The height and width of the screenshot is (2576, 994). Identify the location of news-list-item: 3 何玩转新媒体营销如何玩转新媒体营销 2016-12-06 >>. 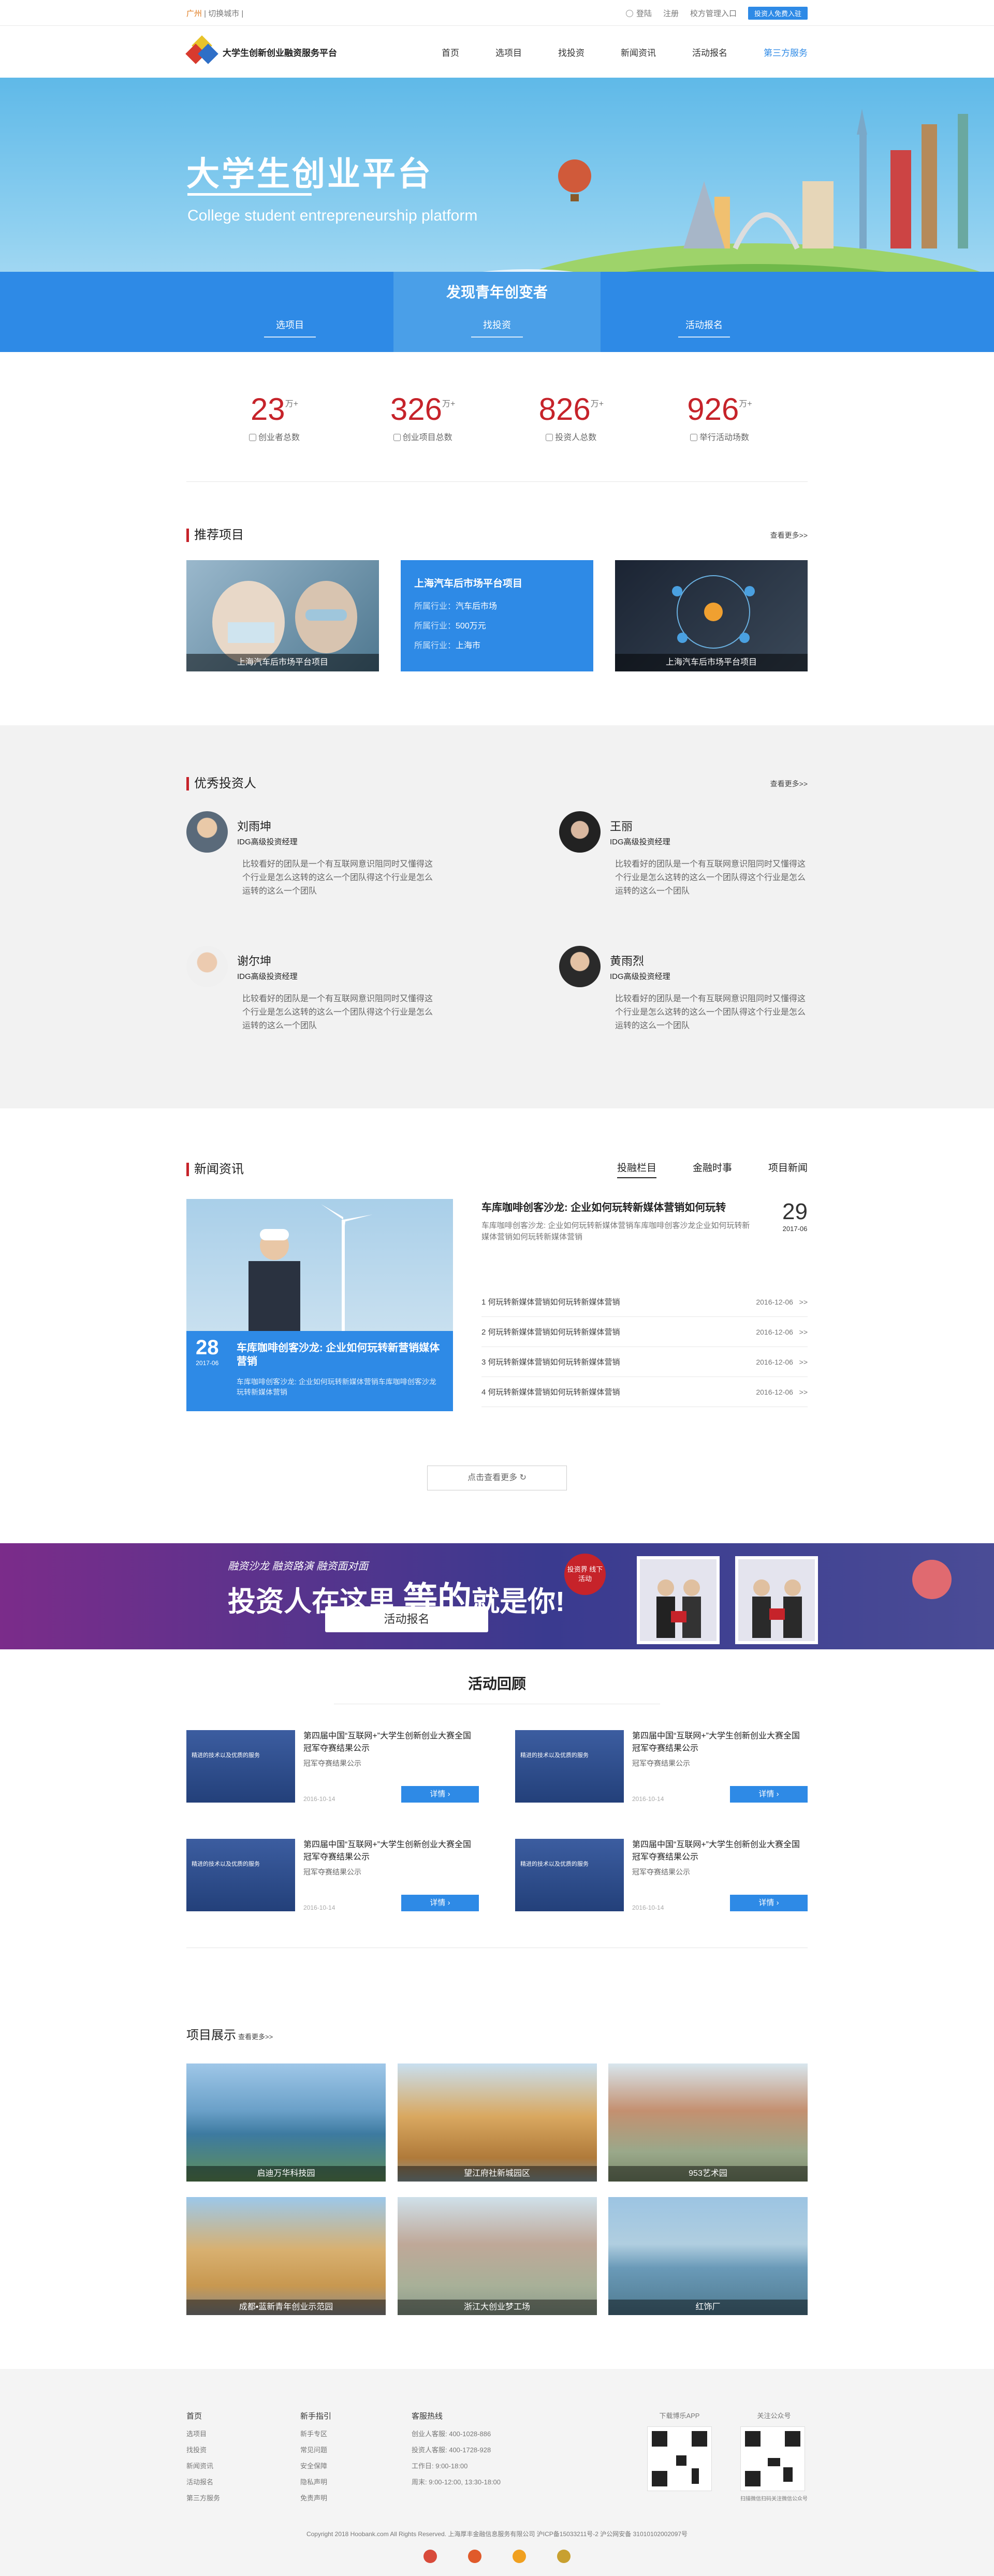
(644, 1362).